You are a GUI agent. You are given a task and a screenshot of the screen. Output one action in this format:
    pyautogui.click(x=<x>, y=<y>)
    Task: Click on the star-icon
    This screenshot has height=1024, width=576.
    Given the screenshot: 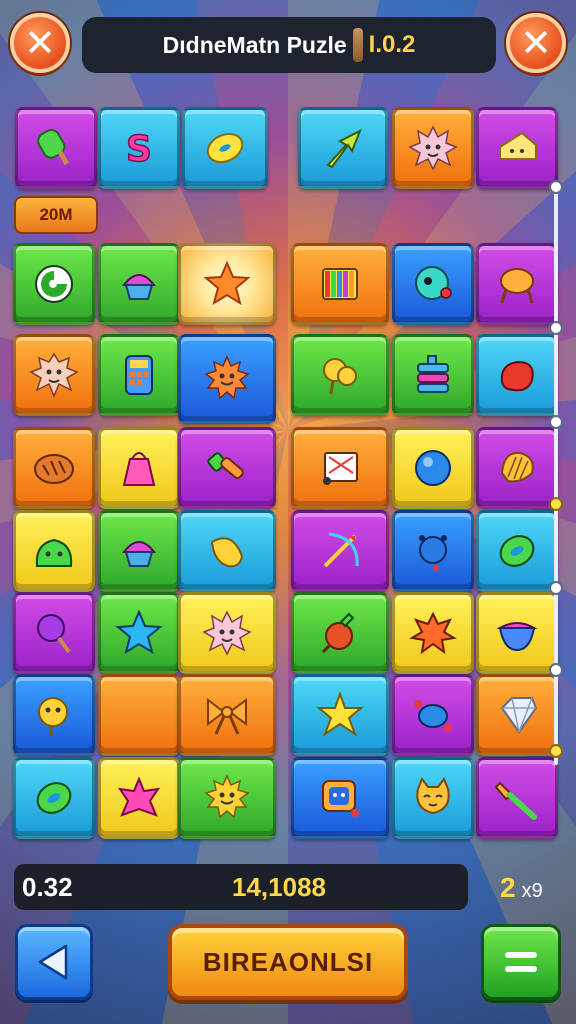 What is the action you would take?
    pyautogui.click(x=227, y=283)
    